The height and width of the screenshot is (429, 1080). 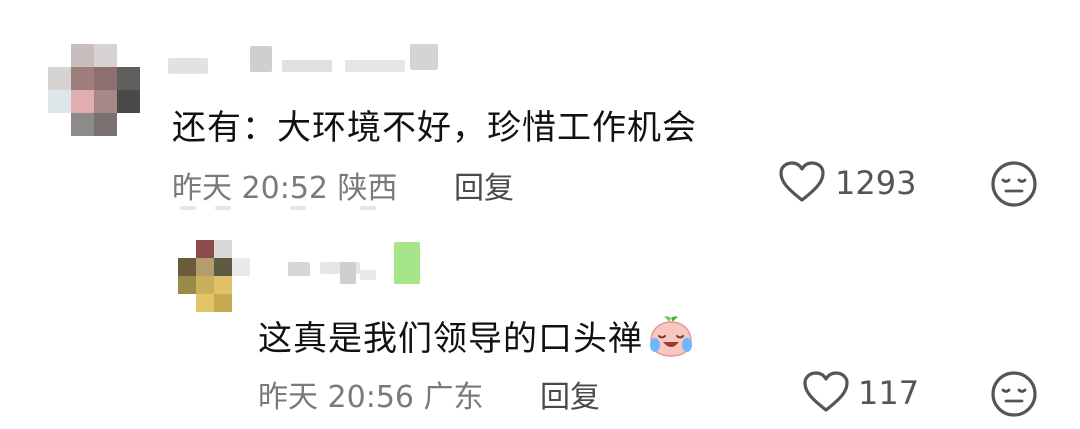 I want to click on comment-text: 还有：大环境不好，珍惜工作机会, so click(x=434, y=128).